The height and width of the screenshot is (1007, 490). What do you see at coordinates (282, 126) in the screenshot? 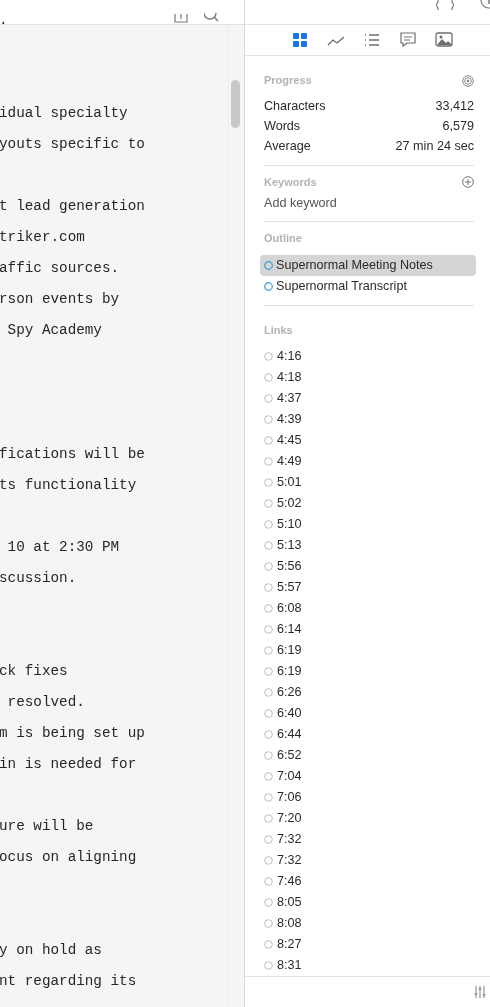
I see `stat-label: Words` at bounding box center [282, 126].